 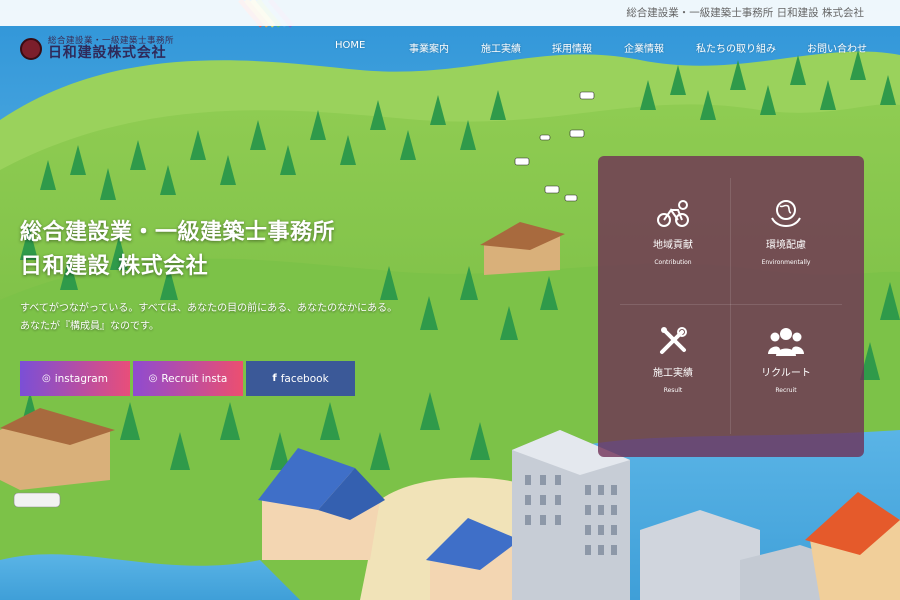 What do you see at coordinates (673, 262) in the screenshot?
I see `feature-contribution-en: Contribution` at bounding box center [673, 262].